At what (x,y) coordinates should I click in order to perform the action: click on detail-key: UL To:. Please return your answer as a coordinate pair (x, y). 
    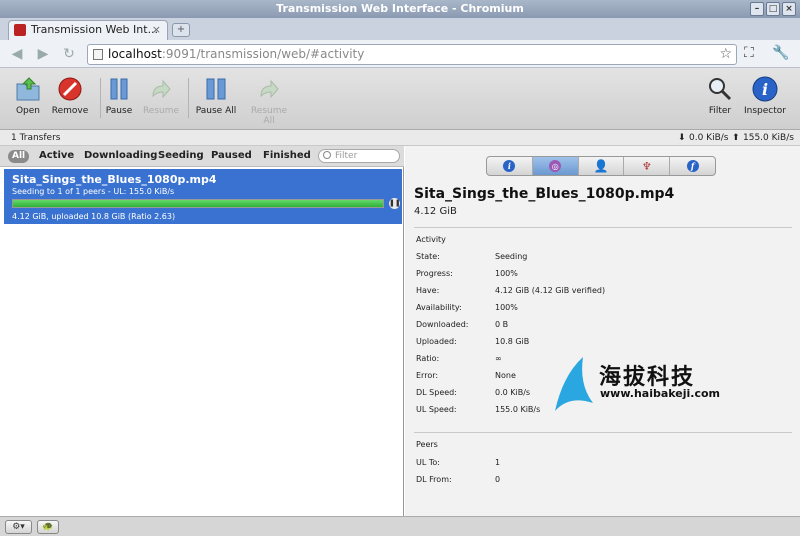
    Looking at the image, I should click on (428, 462).